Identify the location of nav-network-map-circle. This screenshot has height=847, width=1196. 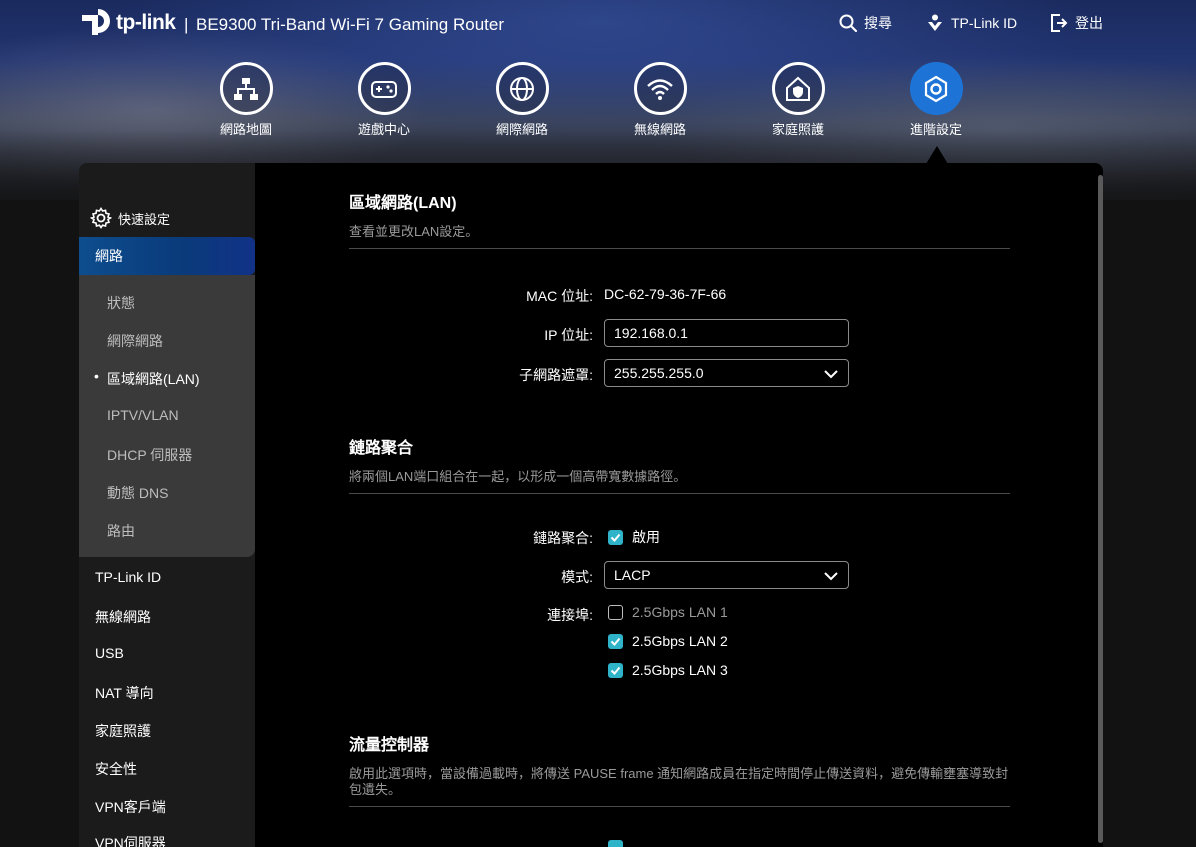
(246, 88).